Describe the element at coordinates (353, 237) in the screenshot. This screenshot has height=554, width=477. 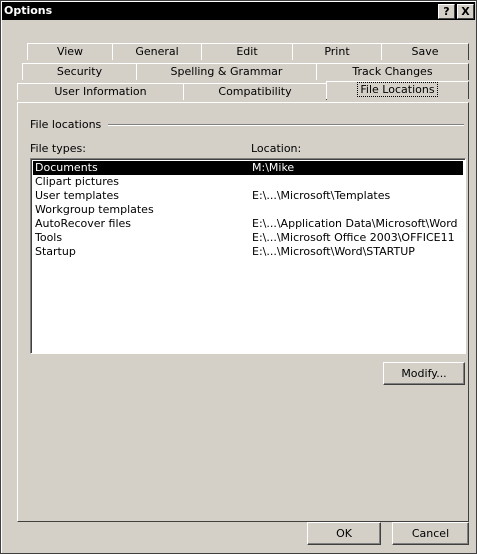
I see `file-location: E:\...\Microsoft Office 2003\OFFICE11` at that location.